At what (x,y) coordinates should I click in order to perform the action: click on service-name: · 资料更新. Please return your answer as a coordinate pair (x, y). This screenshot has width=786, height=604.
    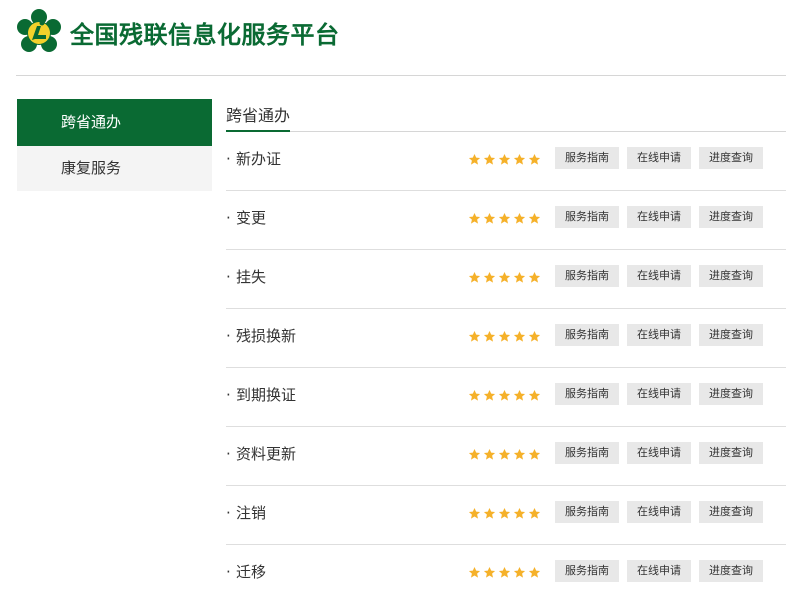
    Looking at the image, I should click on (261, 453).